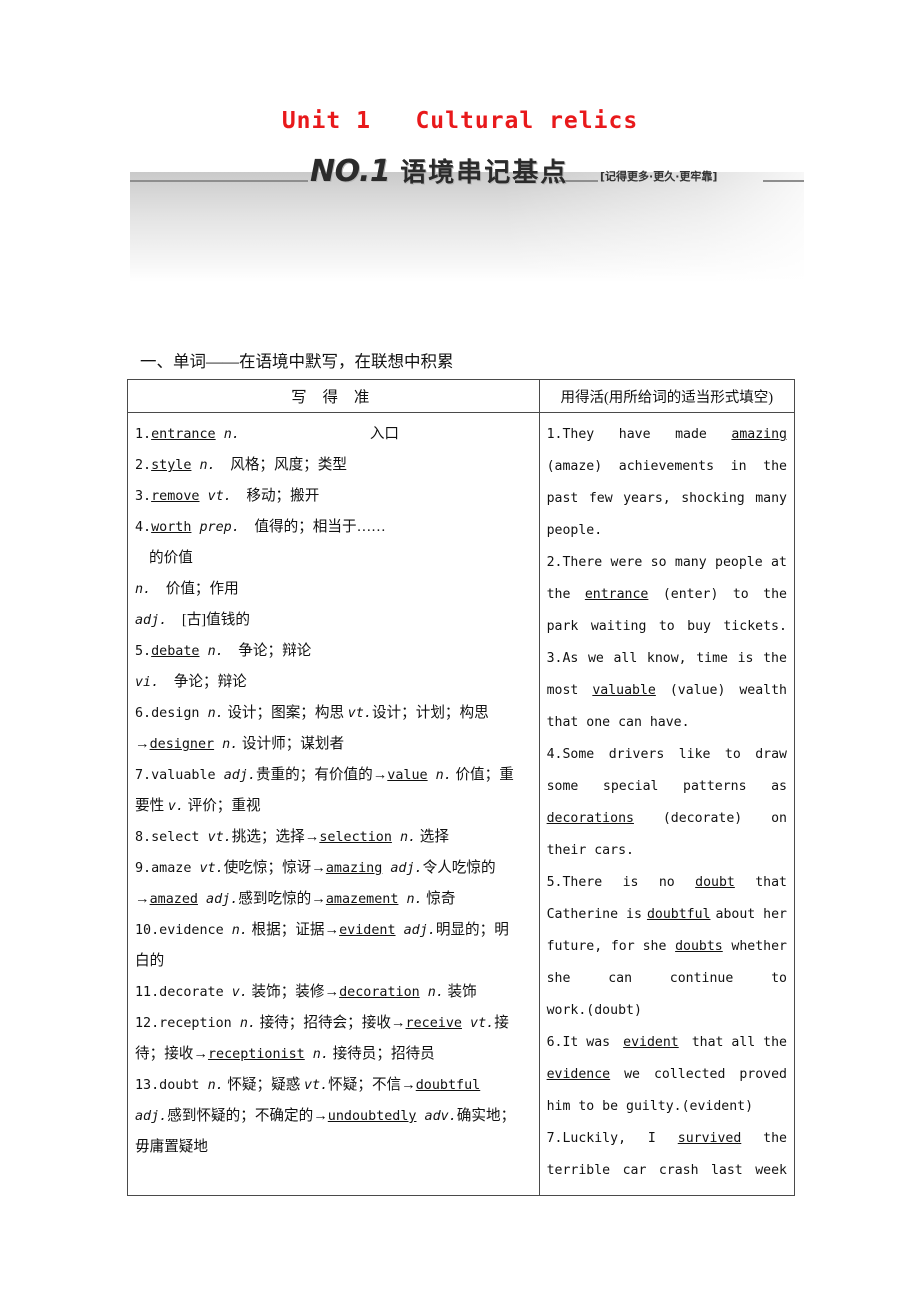  What do you see at coordinates (709, 1138) in the screenshot?
I see `answer-blank: survived` at bounding box center [709, 1138].